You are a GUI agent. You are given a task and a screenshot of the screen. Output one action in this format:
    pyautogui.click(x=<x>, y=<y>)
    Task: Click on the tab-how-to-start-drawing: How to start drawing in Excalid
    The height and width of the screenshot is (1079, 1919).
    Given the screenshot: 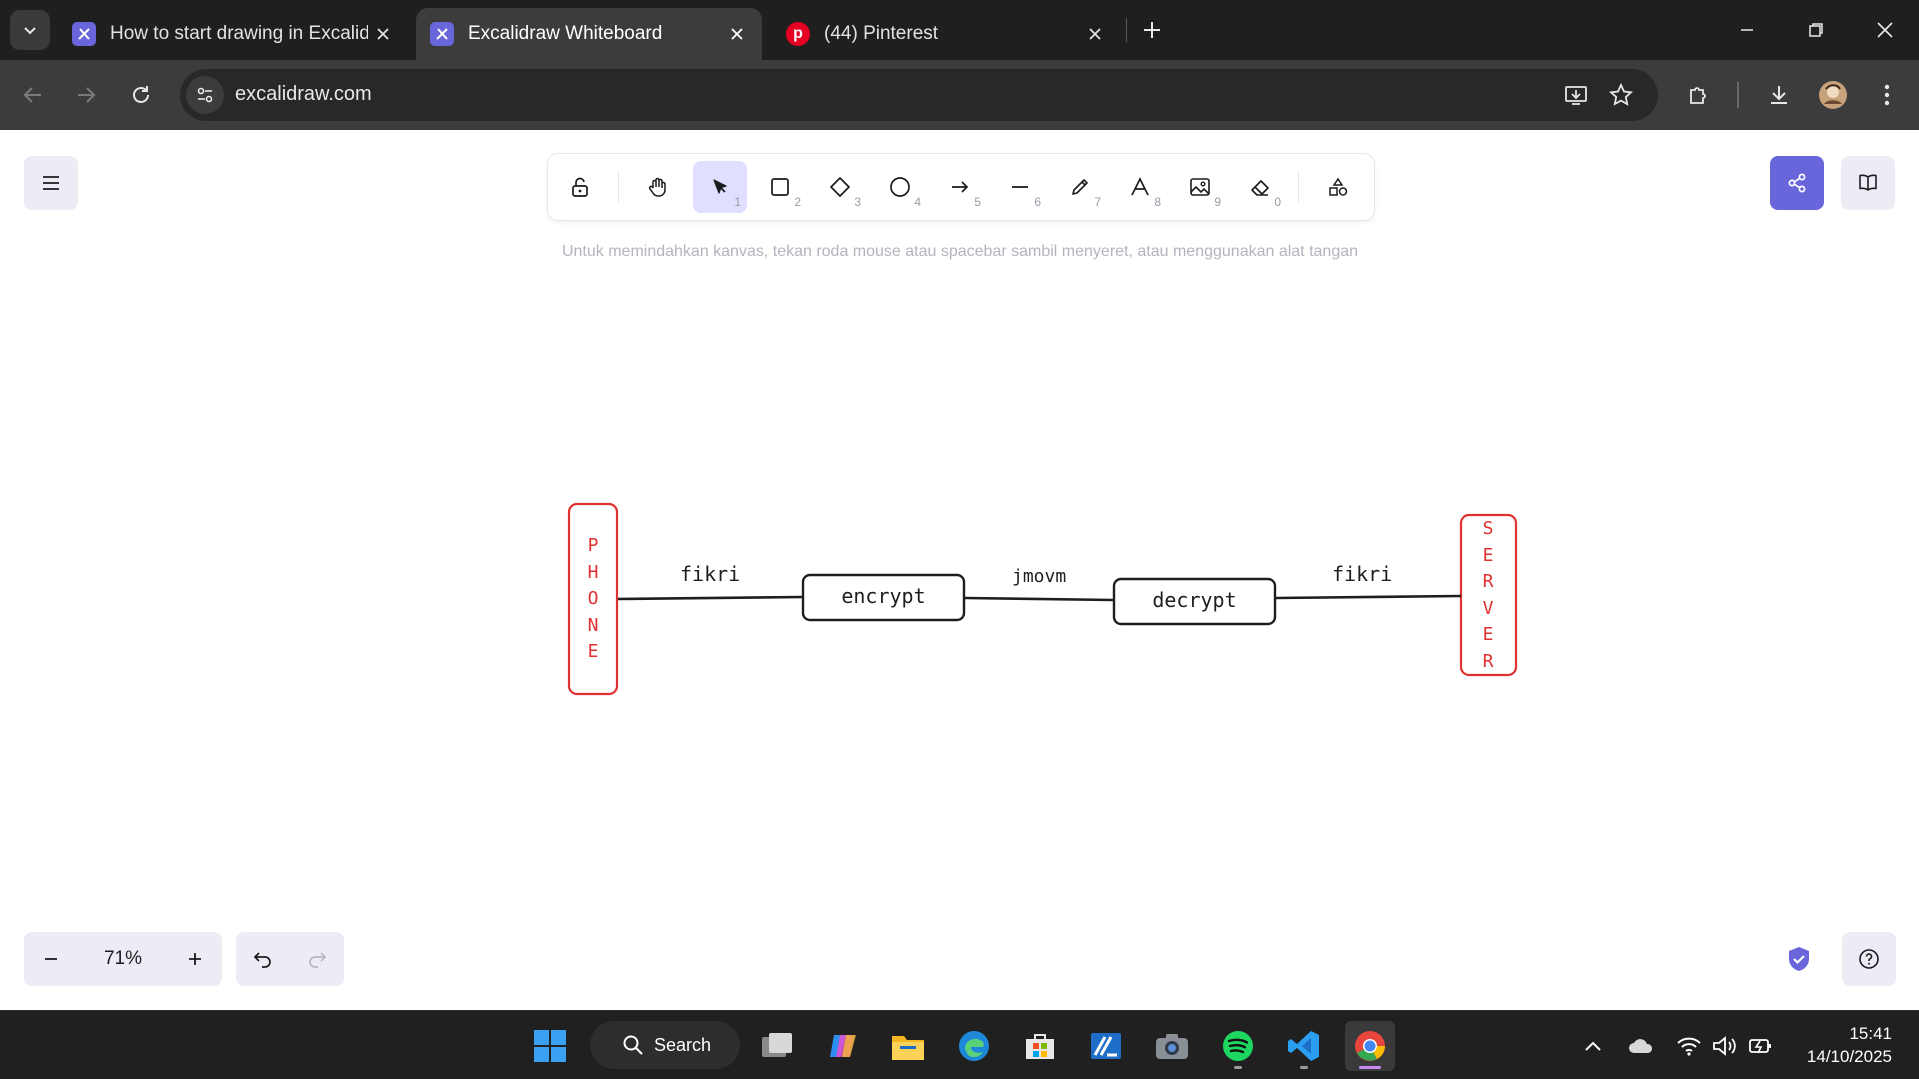 What is the action you would take?
    pyautogui.click(x=233, y=34)
    